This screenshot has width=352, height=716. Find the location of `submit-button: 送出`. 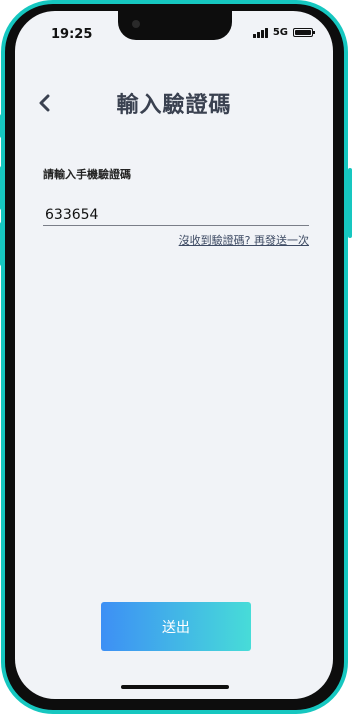

submit-button: 送出 is located at coordinates (176, 626).